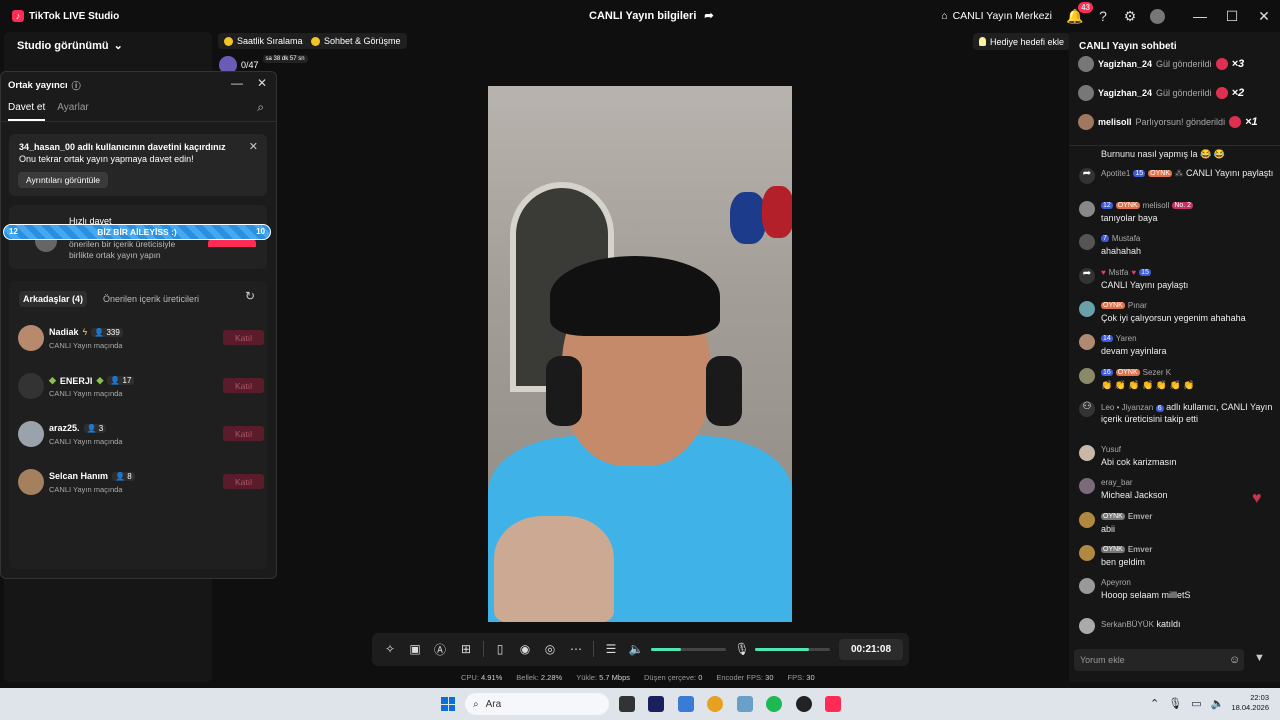  What do you see at coordinates (74, 16) in the screenshot?
I see `app-title: TikTok LIVE Studio` at bounding box center [74, 16].